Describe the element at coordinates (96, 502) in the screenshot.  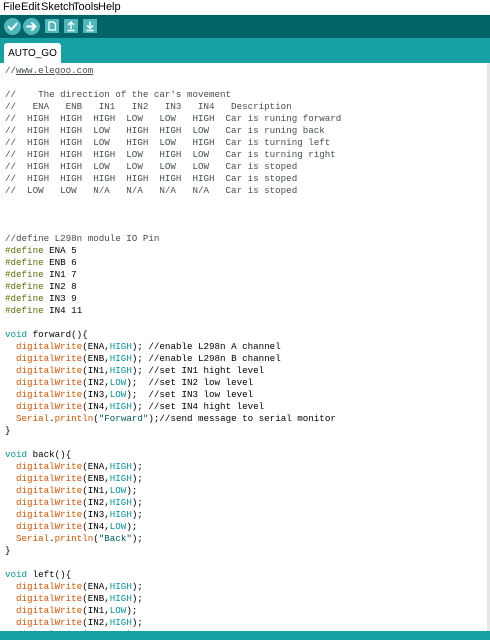
I see `code-token-txt: (IN2,` at that location.